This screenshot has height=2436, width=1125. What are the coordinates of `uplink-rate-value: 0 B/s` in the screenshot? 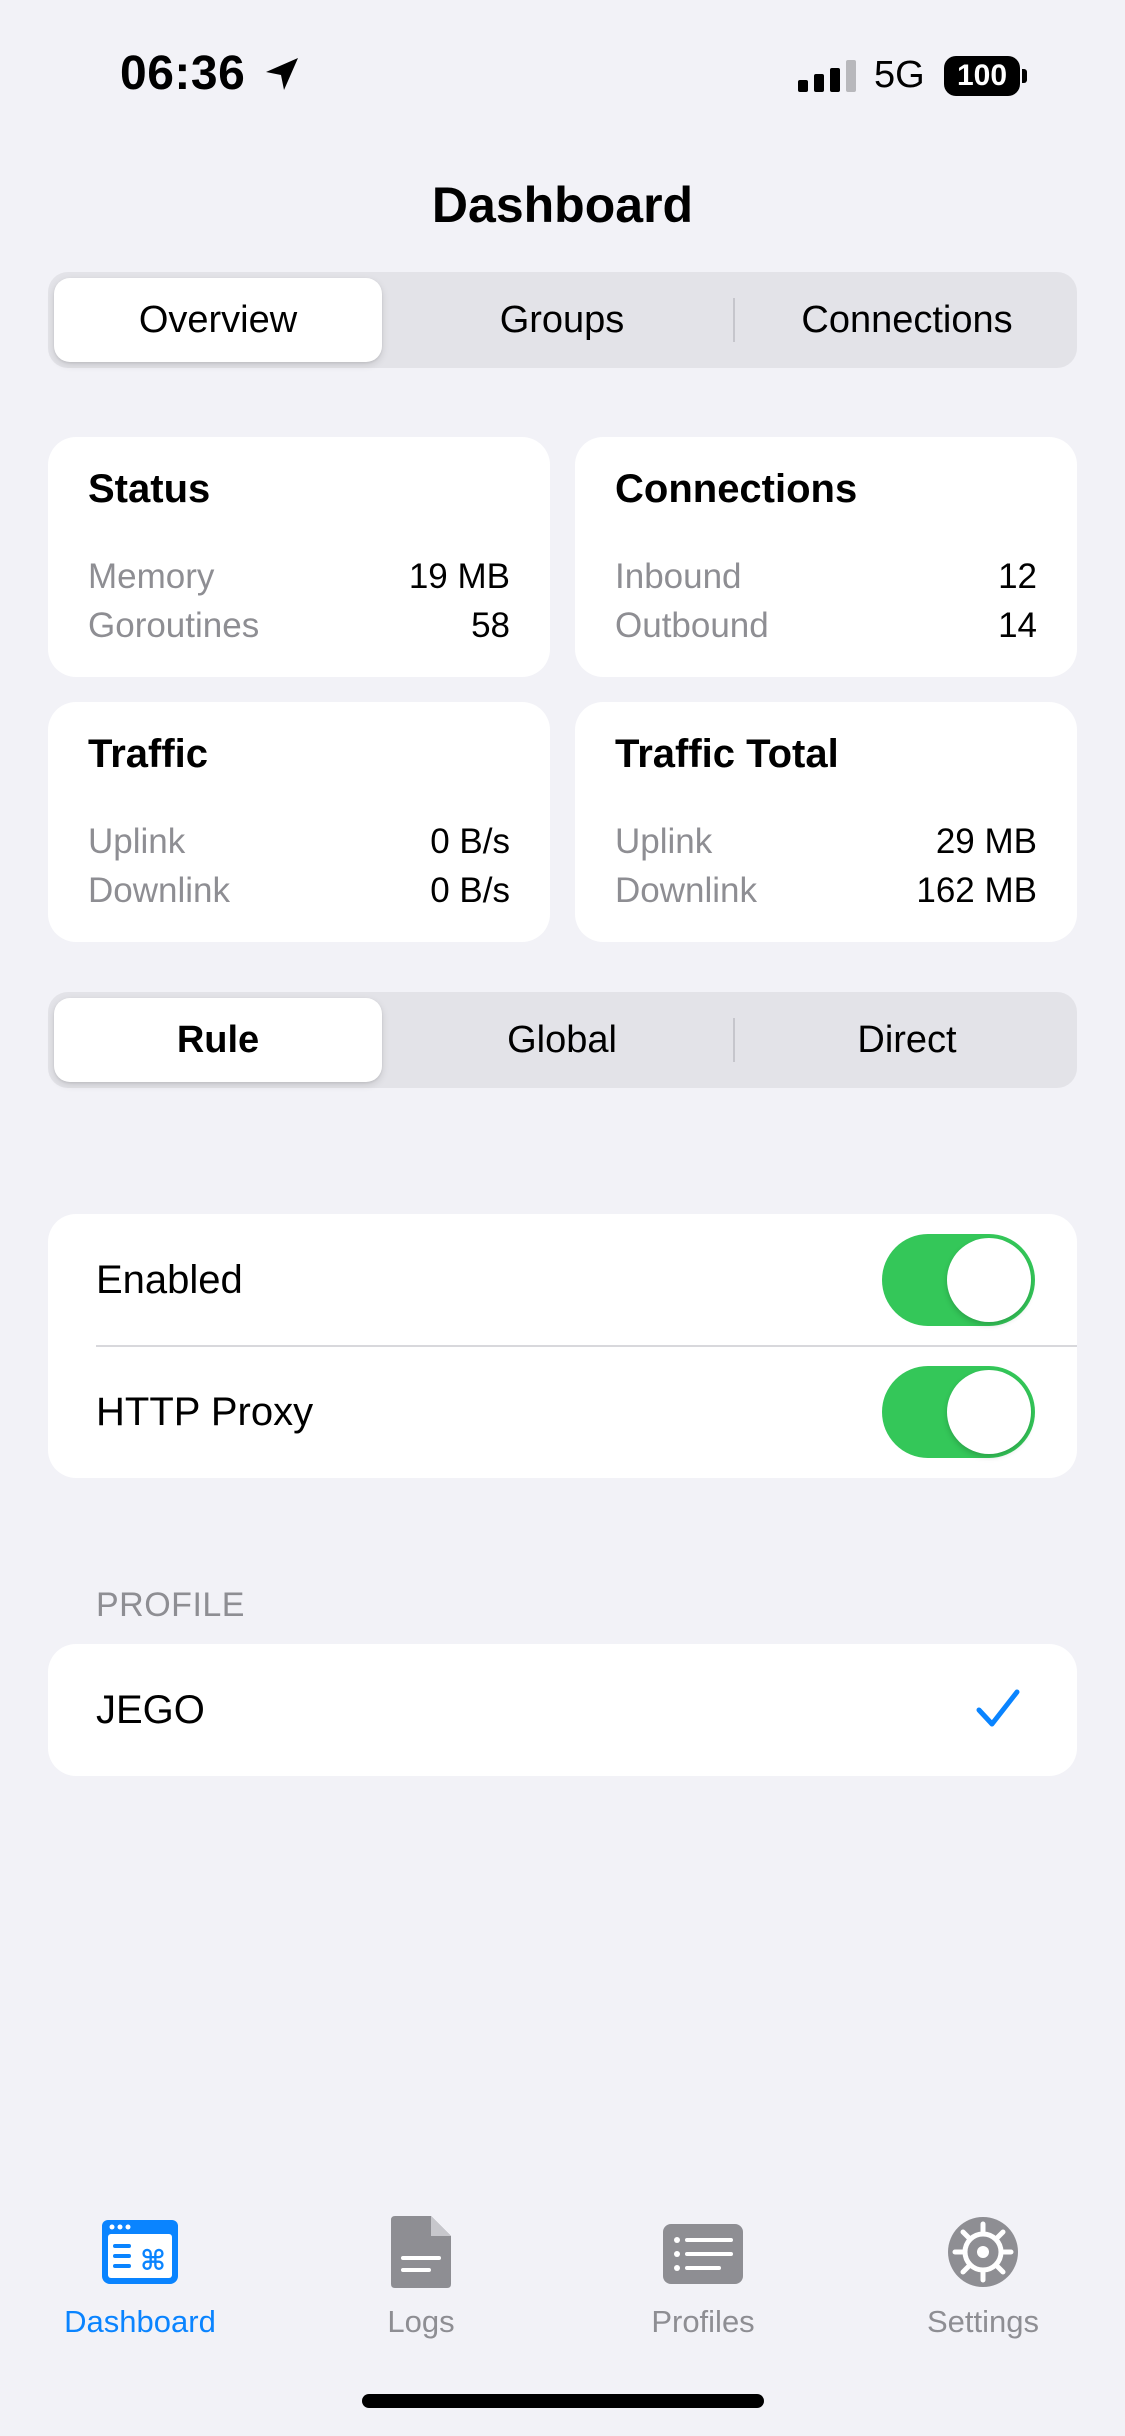 It's located at (470, 841).